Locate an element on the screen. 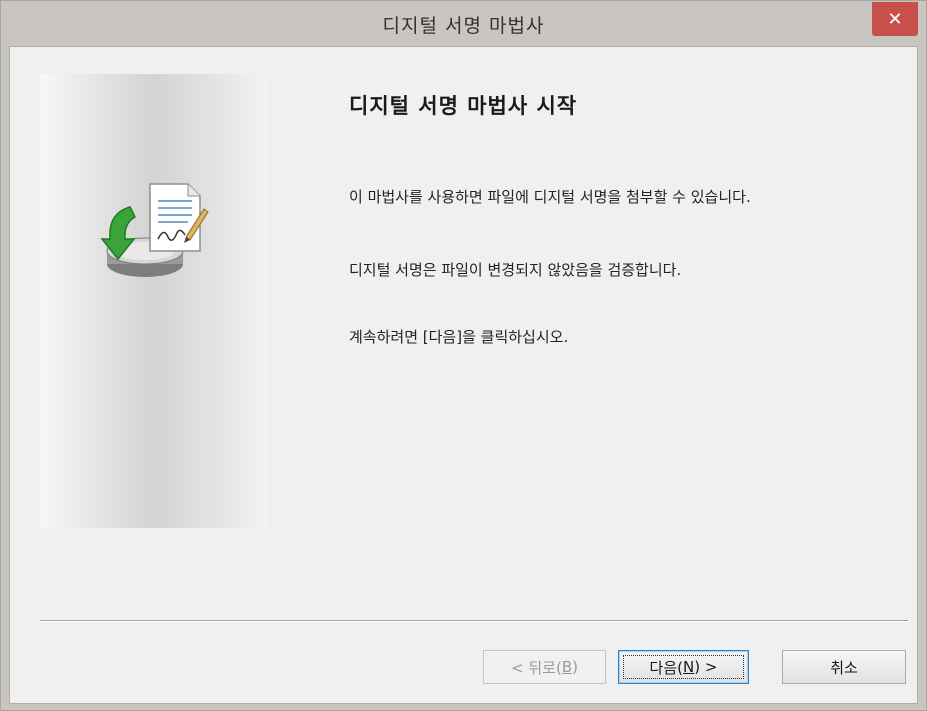 This screenshot has width=927, height=711. next-button: 다음(N) > is located at coordinates (683, 667).